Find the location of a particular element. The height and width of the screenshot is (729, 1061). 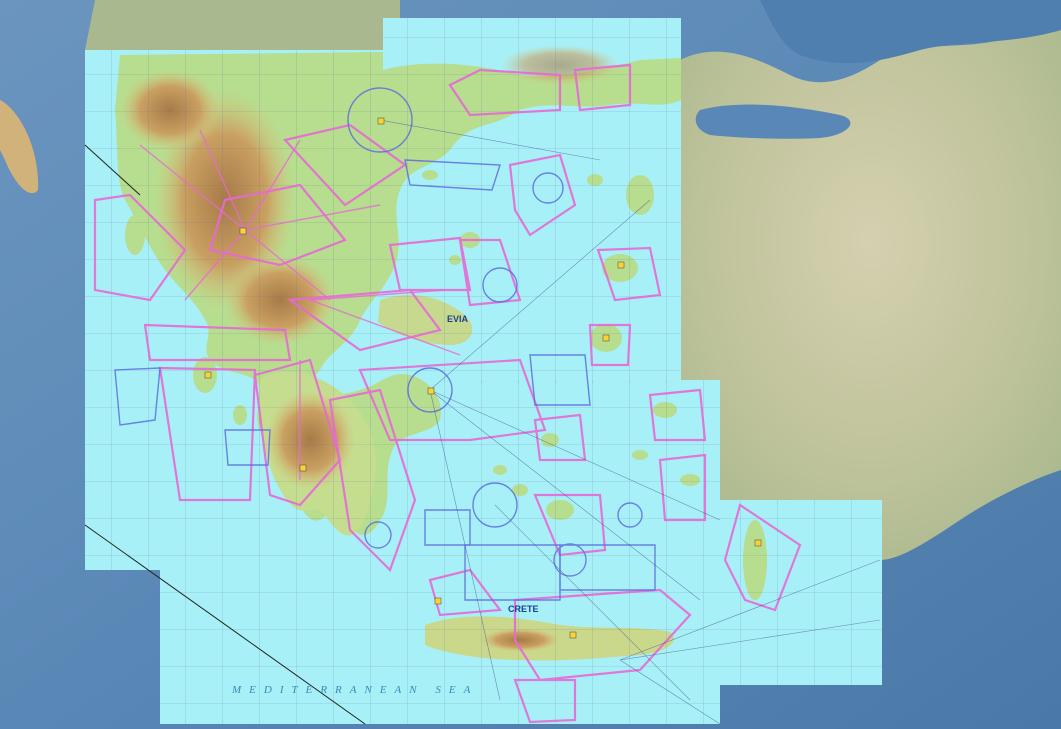

evia-label: EVIA is located at coordinates (458, 319).